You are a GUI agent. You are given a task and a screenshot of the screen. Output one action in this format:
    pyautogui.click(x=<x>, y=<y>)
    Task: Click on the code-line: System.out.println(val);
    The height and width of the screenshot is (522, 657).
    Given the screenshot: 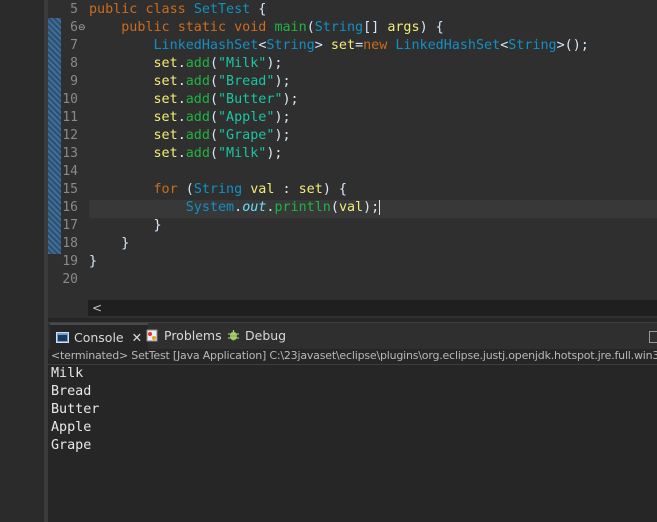 What is the action you would take?
    pyautogui.click(x=235, y=208)
    